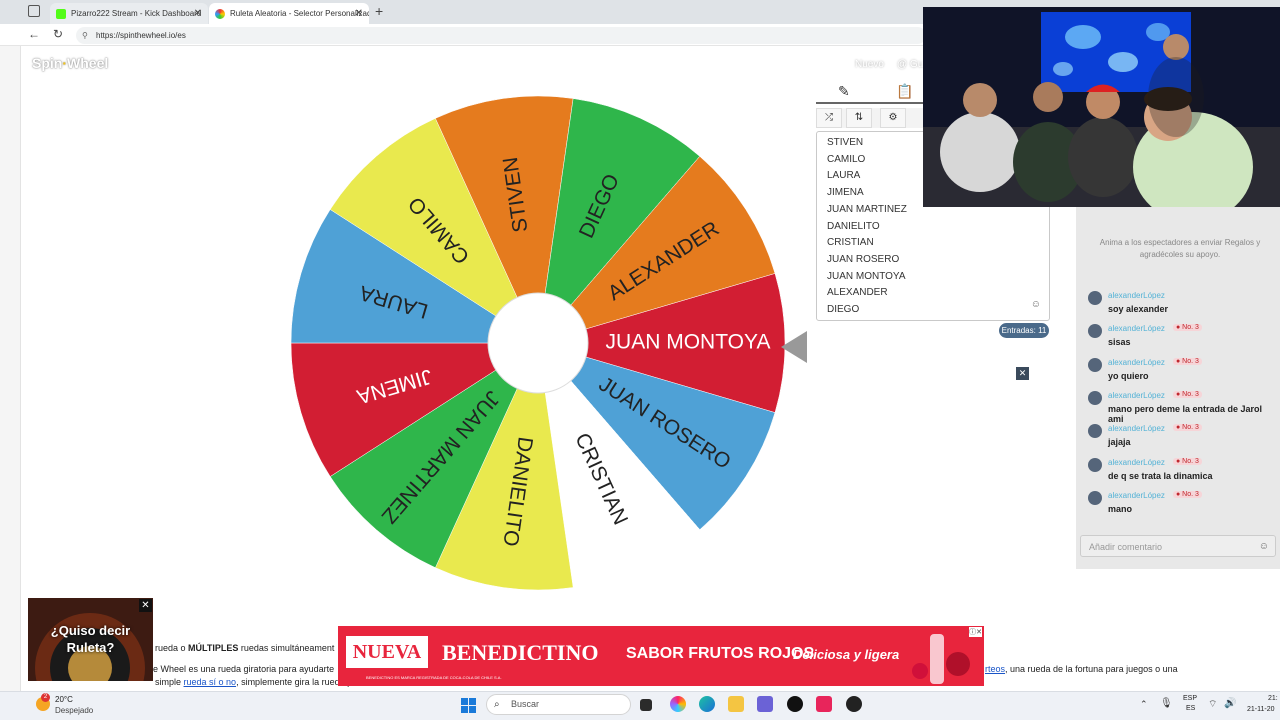 The image size is (1280, 720). I want to click on editor-toolbar: ⤮ ⇅ ⚙, so click(871, 118).